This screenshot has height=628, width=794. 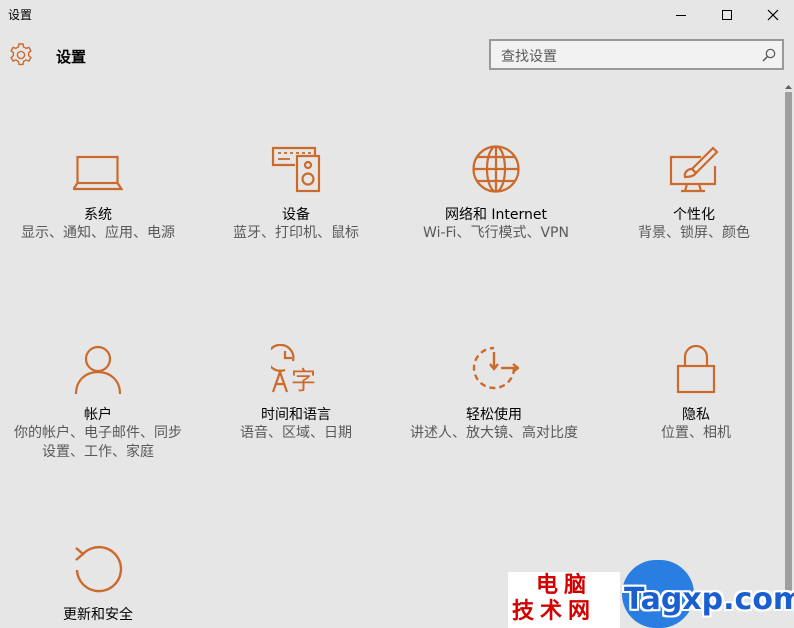 I want to click on ease-of-access-icon, so click(x=494, y=369).